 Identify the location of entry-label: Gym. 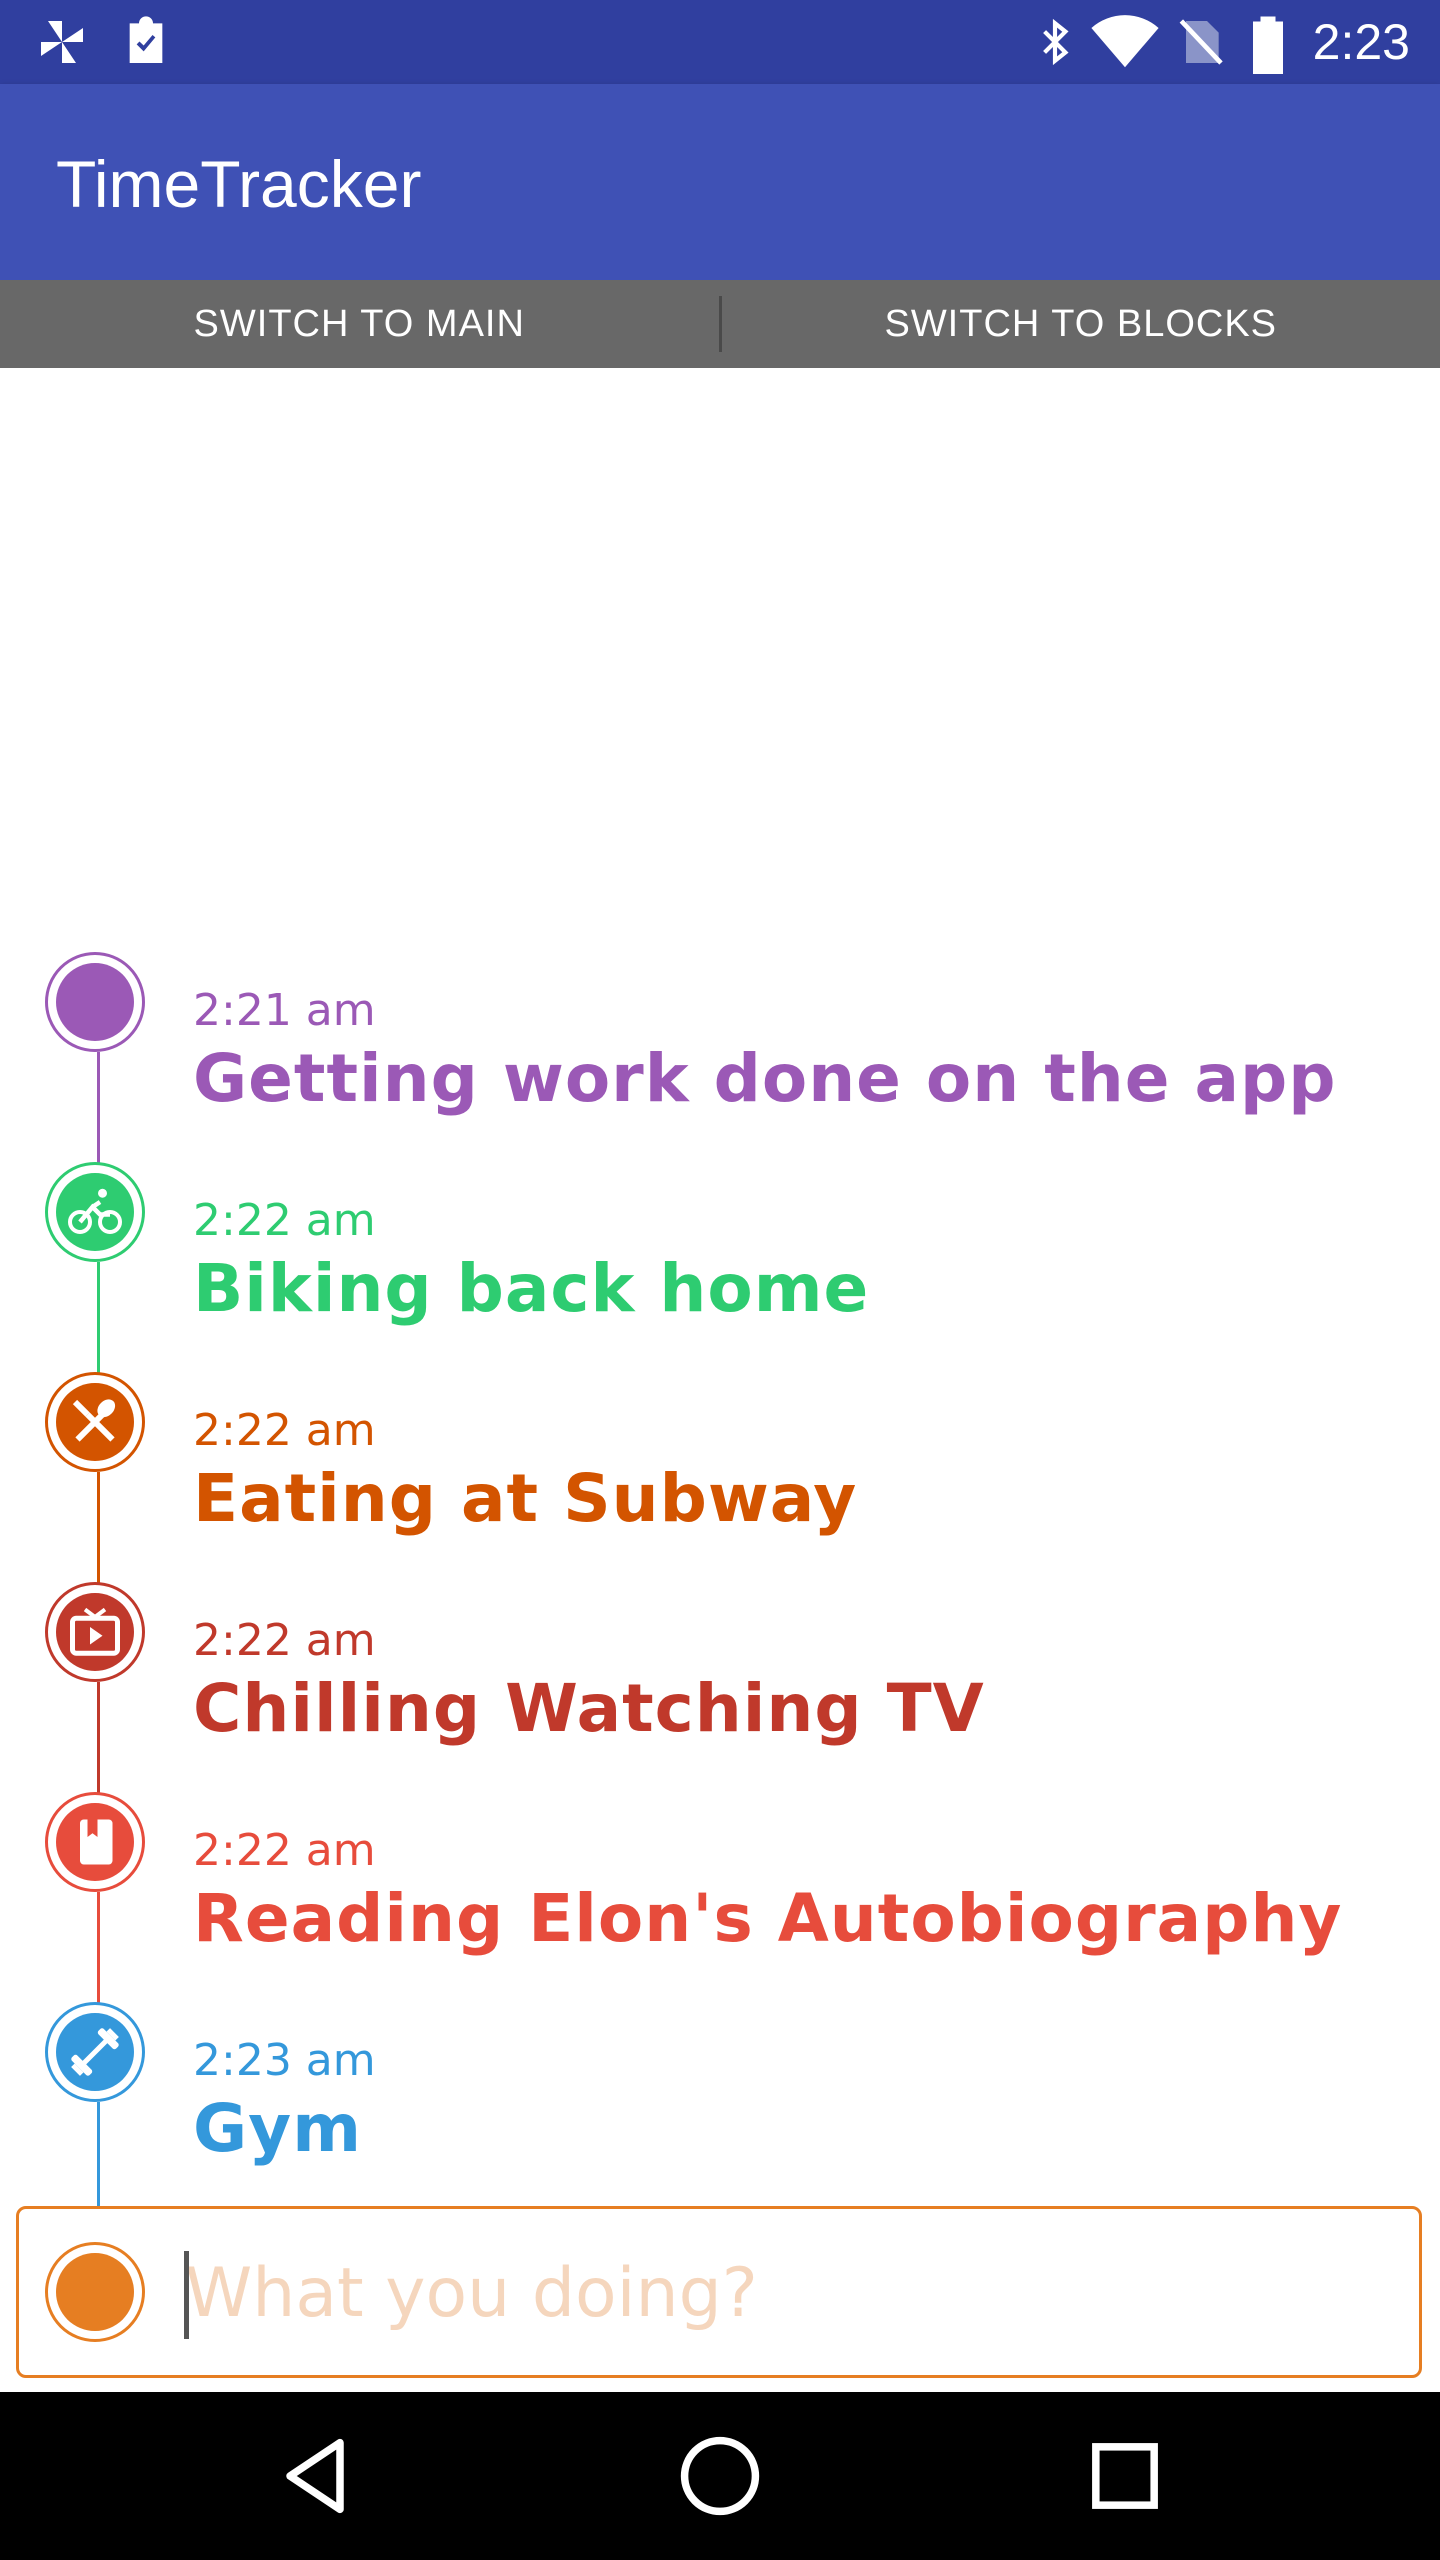
(277, 2128).